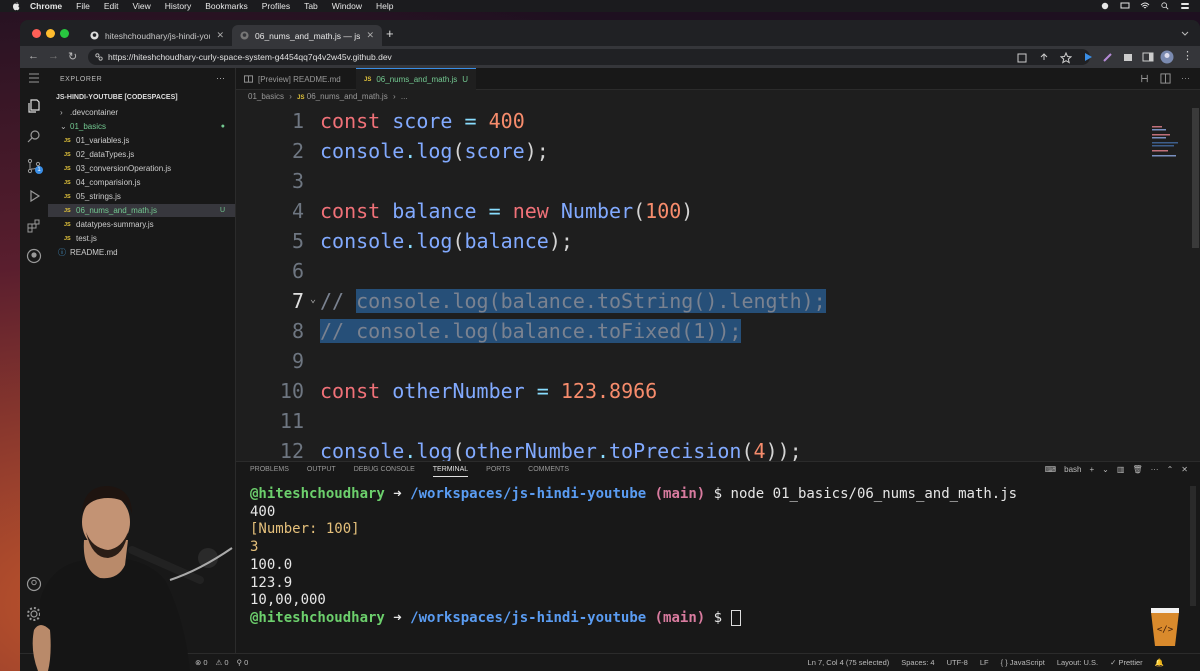  I want to click on bookmark-star-icon, so click(1066, 58).